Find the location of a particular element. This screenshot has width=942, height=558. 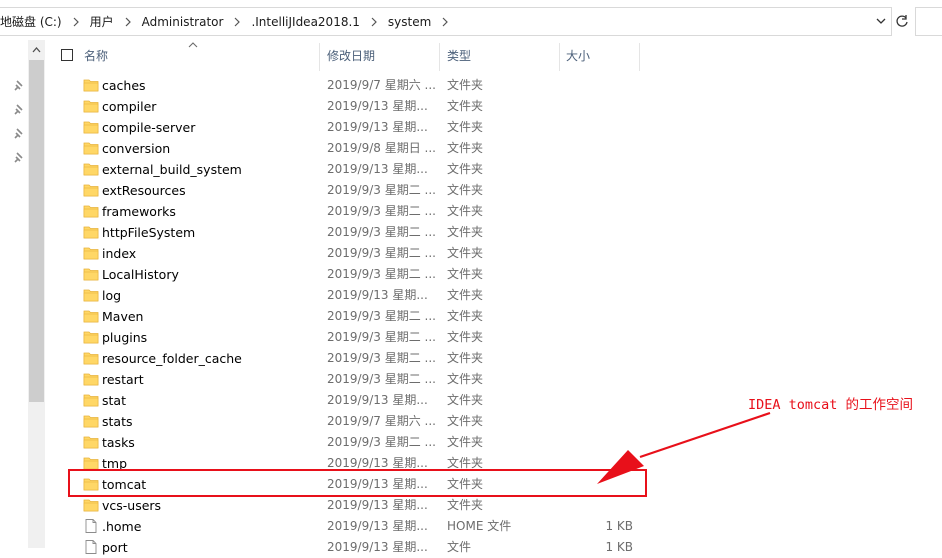

breadcrumb-intellij: .IntelliJIdea2018.1 is located at coordinates (305, 22).